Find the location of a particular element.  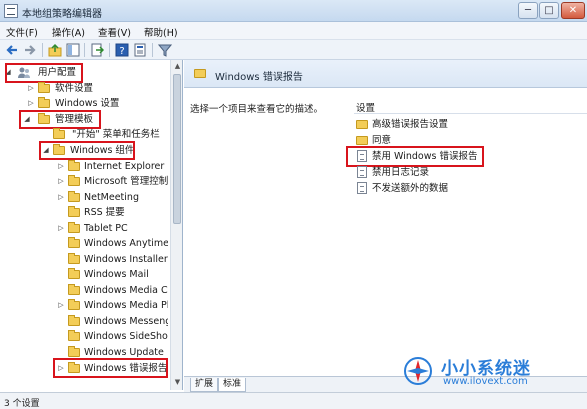

tree-item-label: Windows Mail is located at coordinates (116, 274).